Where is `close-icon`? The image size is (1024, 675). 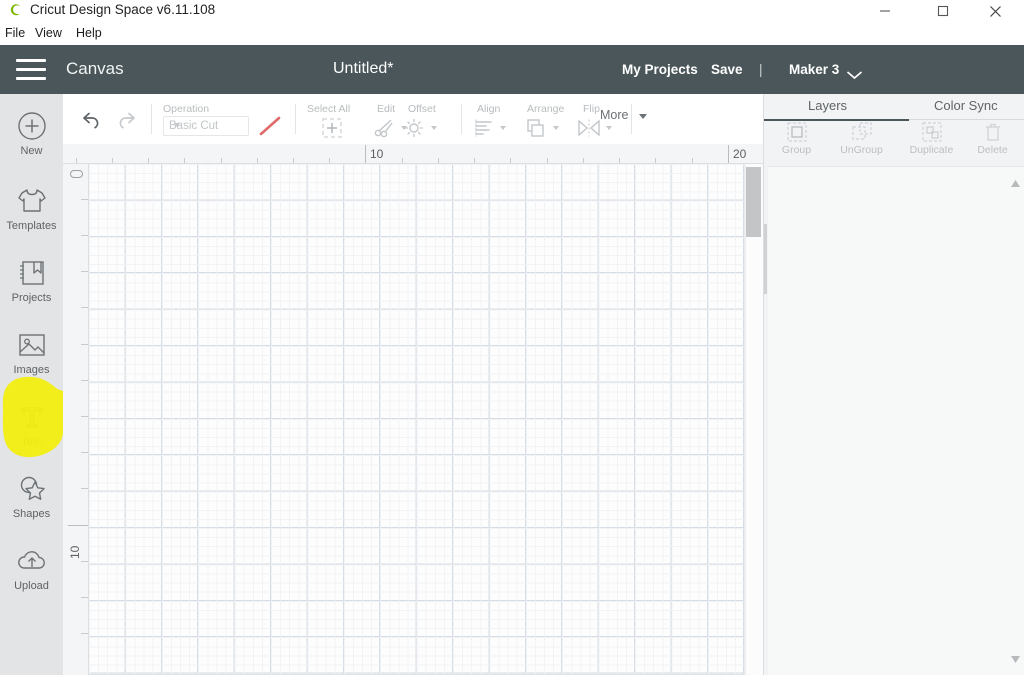 close-icon is located at coordinates (995, 11).